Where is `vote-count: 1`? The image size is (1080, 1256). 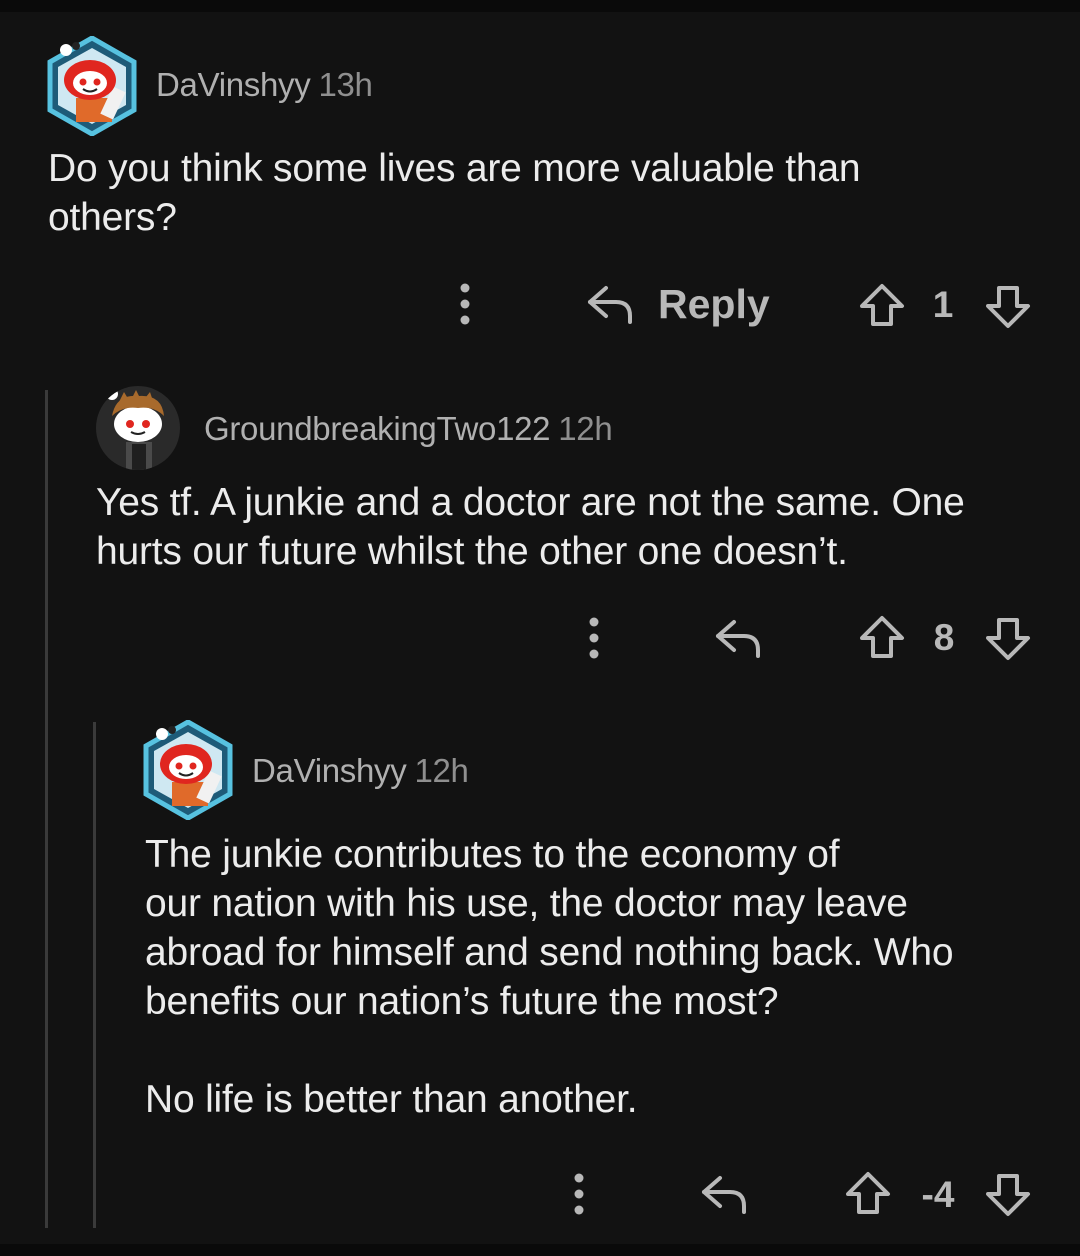
vote-count: 1 is located at coordinates (943, 304).